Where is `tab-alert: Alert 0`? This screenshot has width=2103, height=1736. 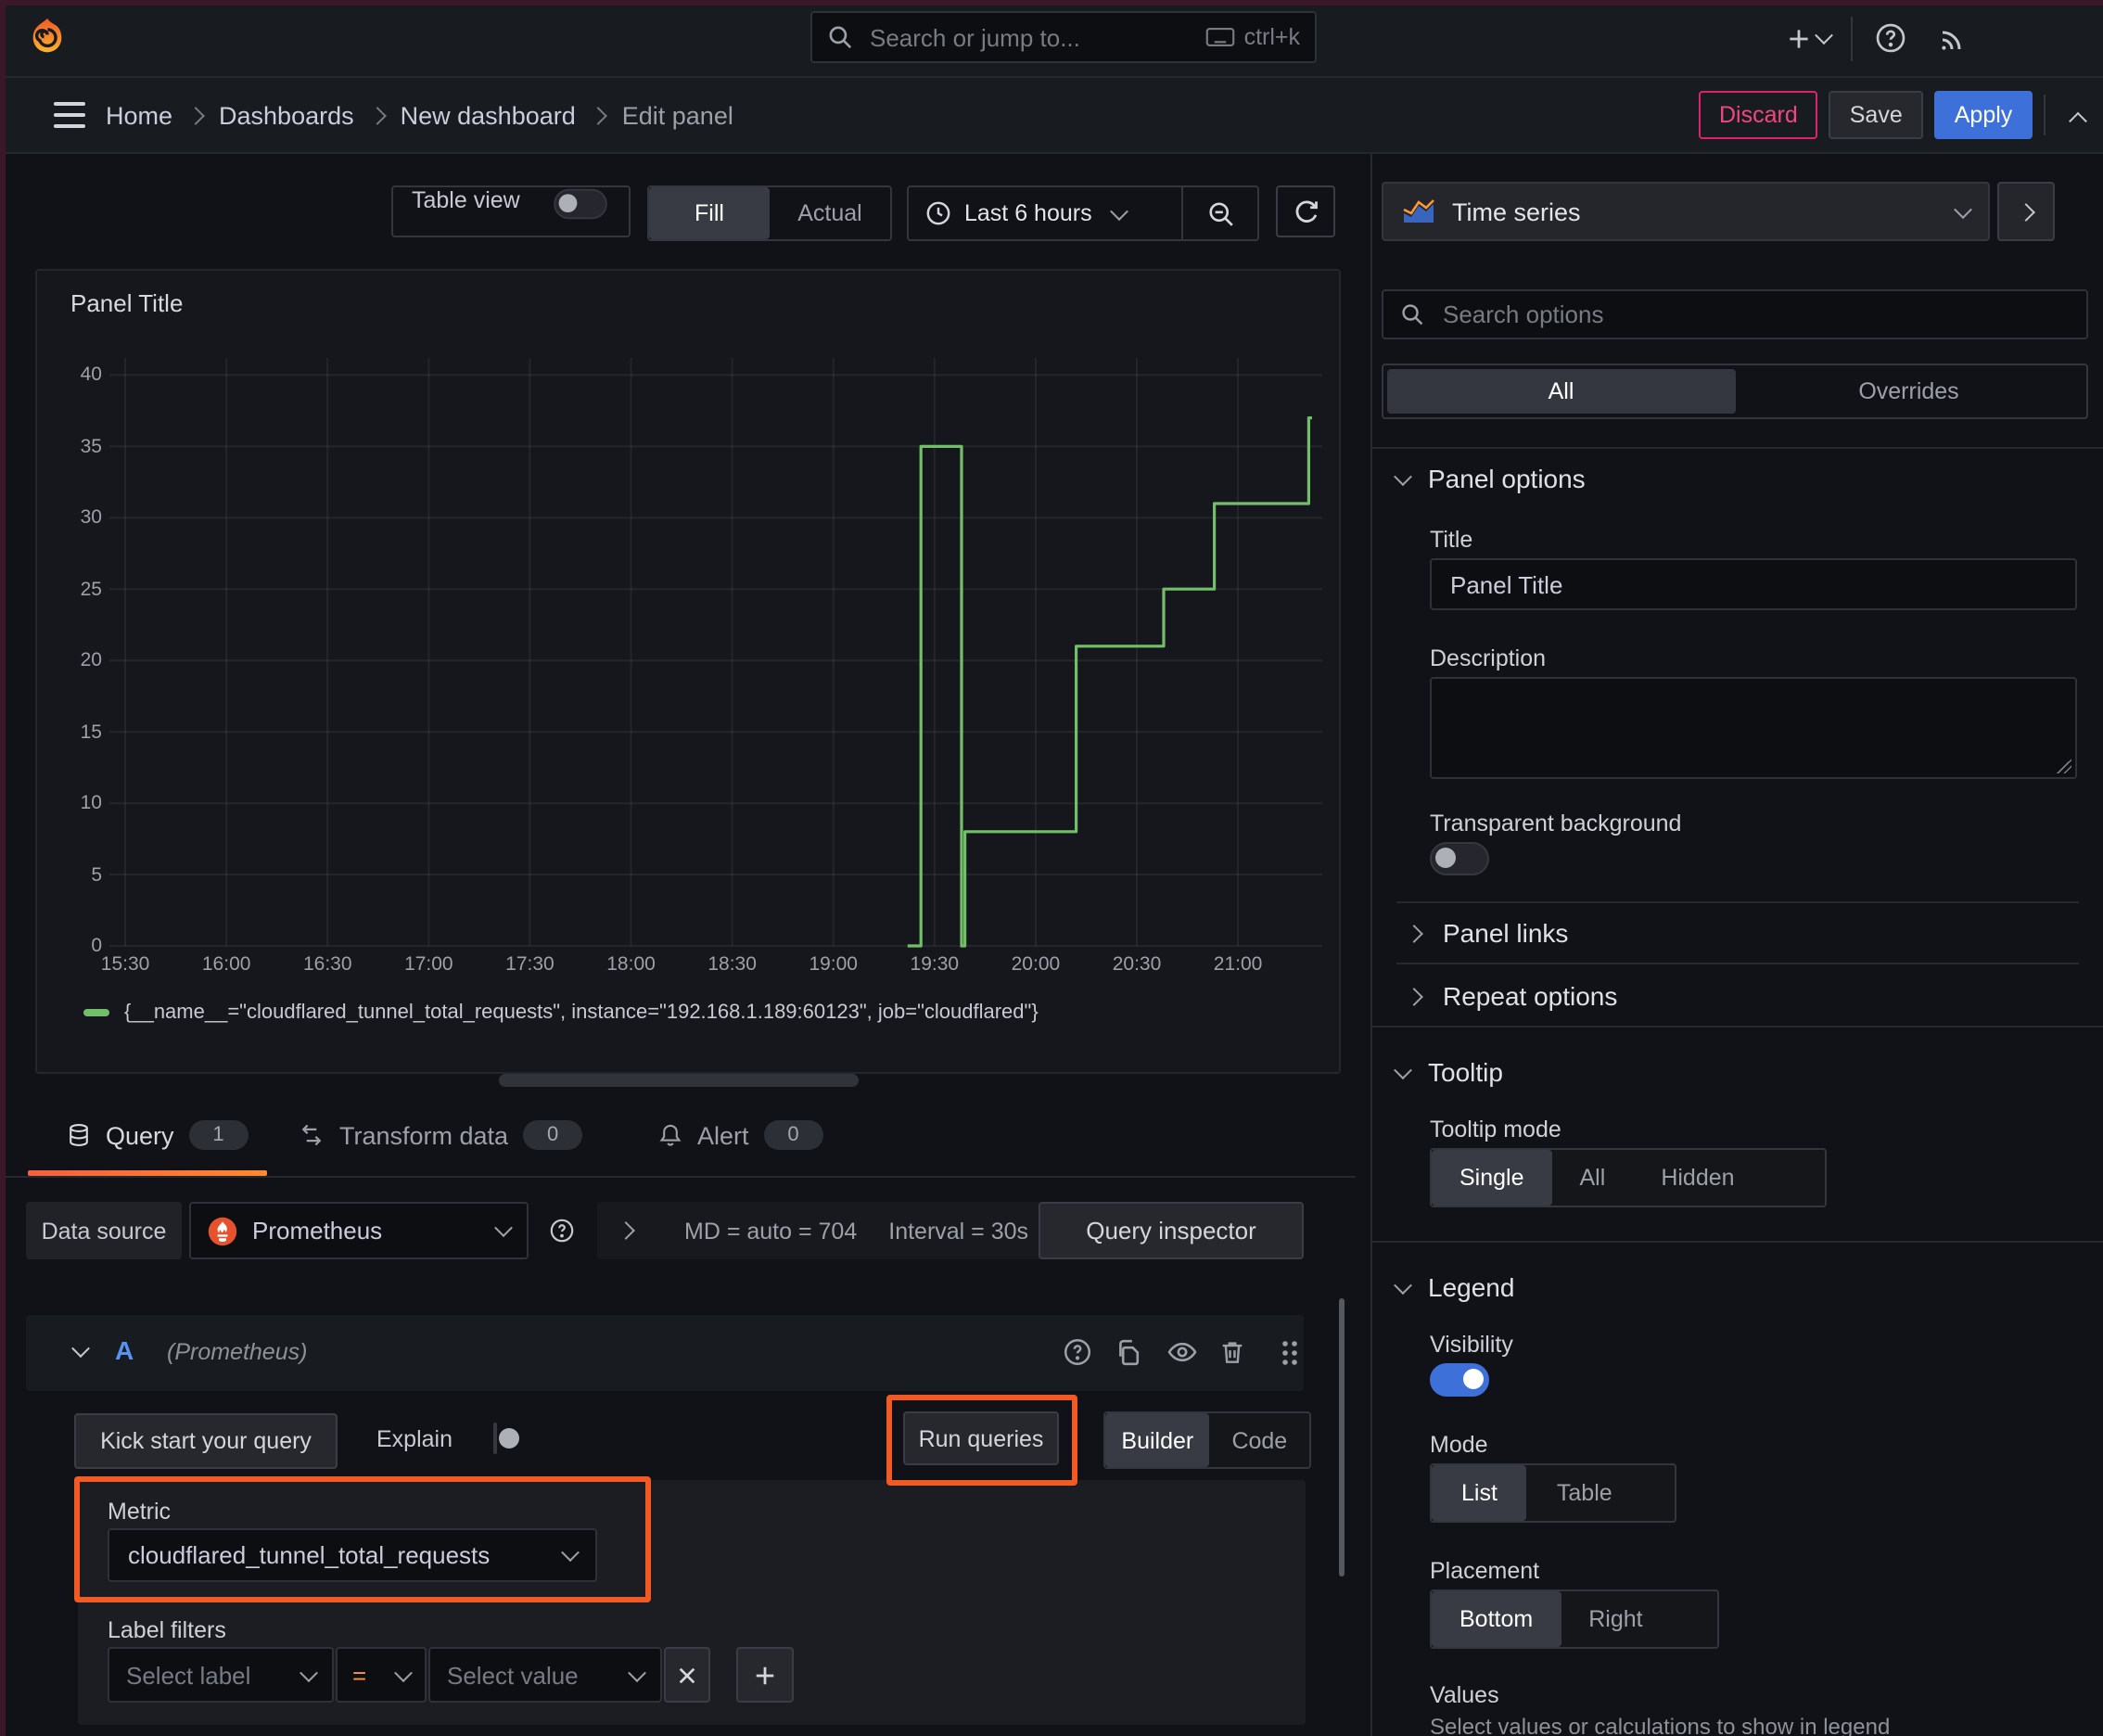
tab-alert: Alert 0 is located at coordinates (740, 1135).